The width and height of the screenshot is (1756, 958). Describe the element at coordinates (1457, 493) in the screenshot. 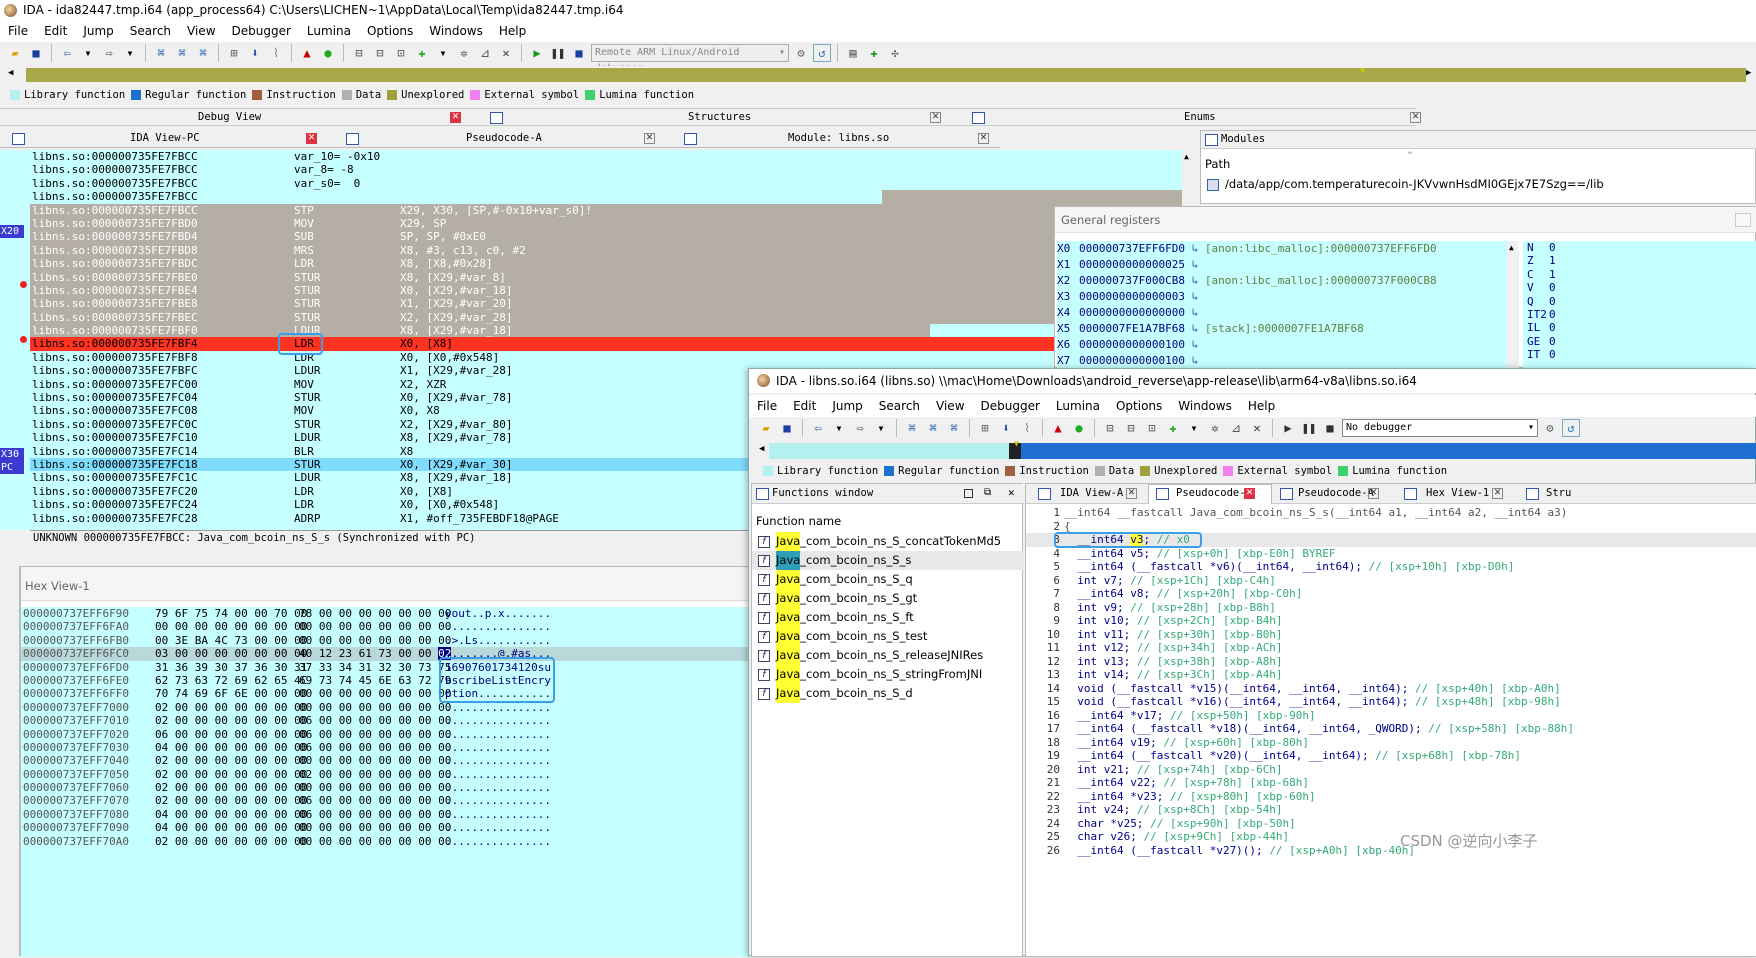

I see `tab-hex-view-1: Hex View-1` at that location.